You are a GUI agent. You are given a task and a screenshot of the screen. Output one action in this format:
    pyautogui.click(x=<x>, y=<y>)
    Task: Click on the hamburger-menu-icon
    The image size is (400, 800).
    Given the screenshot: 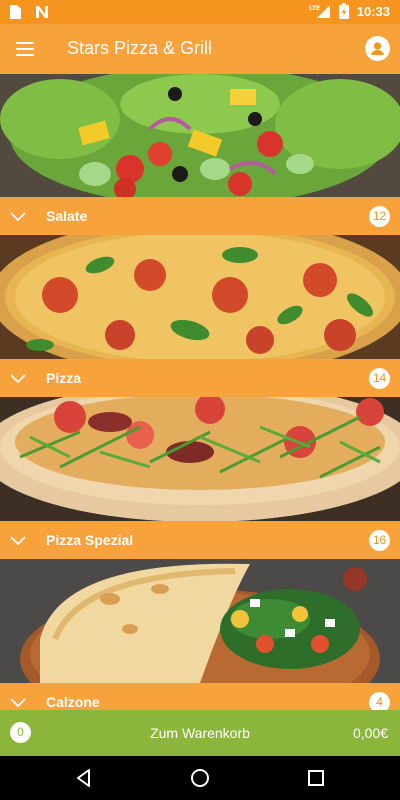 What is the action you would take?
    pyautogui.click(x=26, y=49)
    